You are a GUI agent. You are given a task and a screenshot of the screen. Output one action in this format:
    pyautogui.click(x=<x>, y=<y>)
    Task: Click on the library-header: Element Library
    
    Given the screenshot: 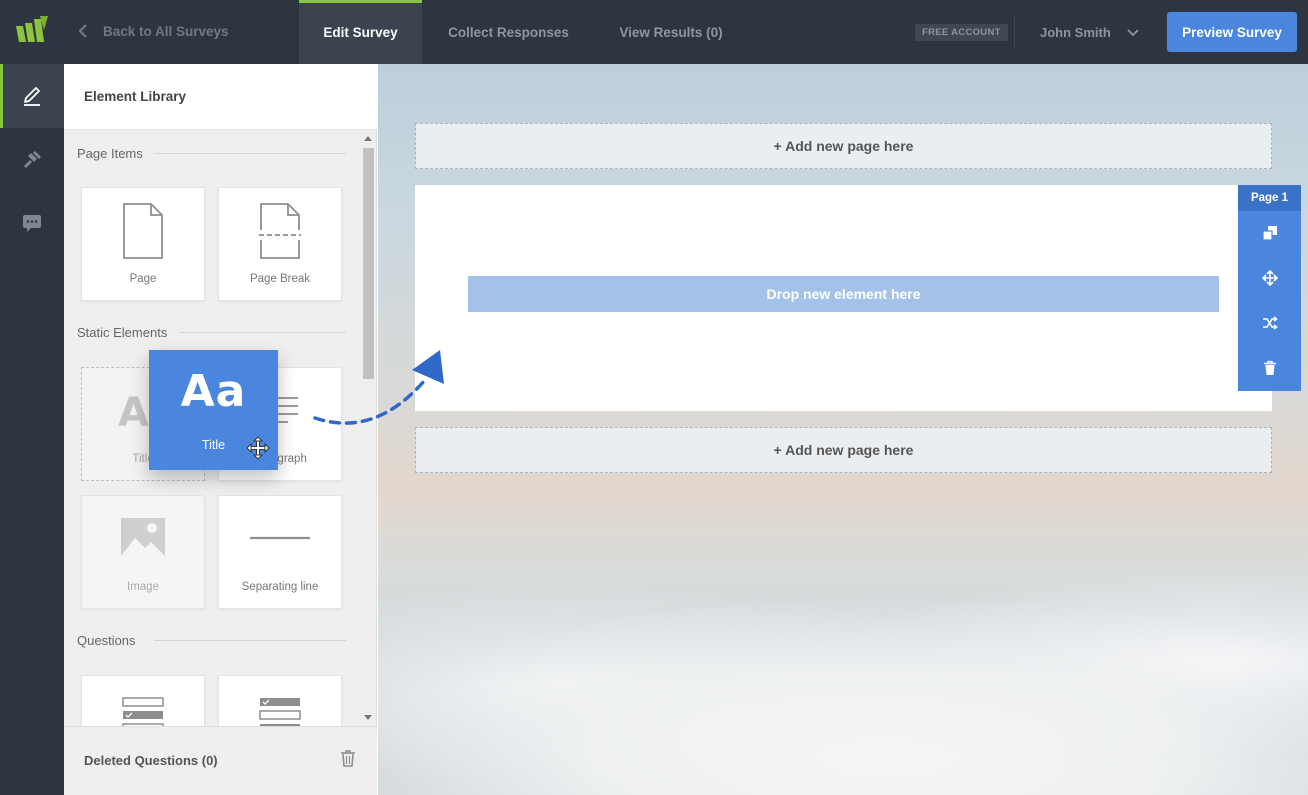 What is the action you would take?
    pyautogui.click(x=220, y=97)
    